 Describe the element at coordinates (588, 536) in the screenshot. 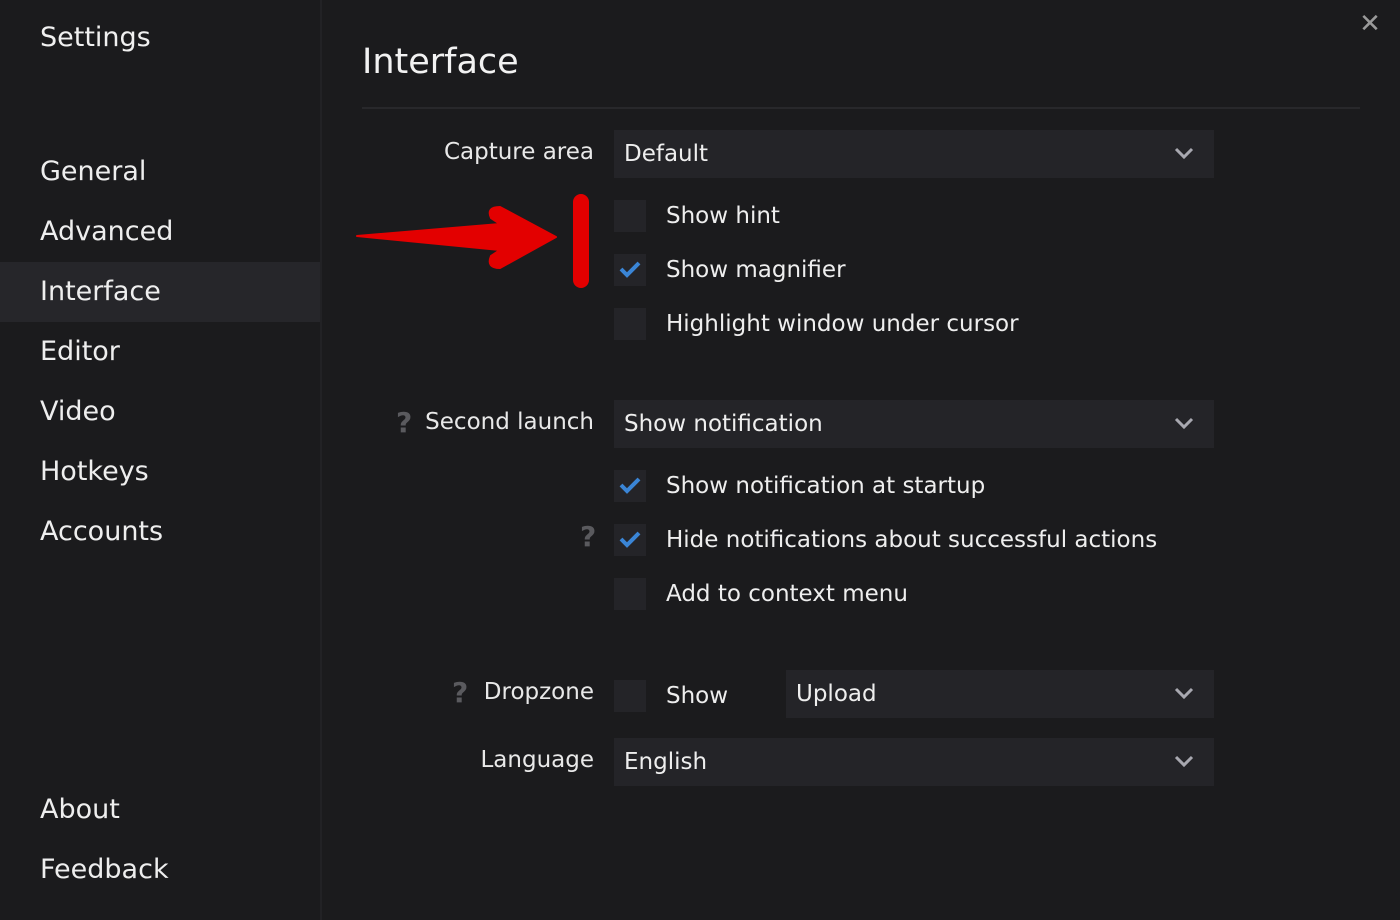

I see `hide-notifications-help-icon: ?` at that location.